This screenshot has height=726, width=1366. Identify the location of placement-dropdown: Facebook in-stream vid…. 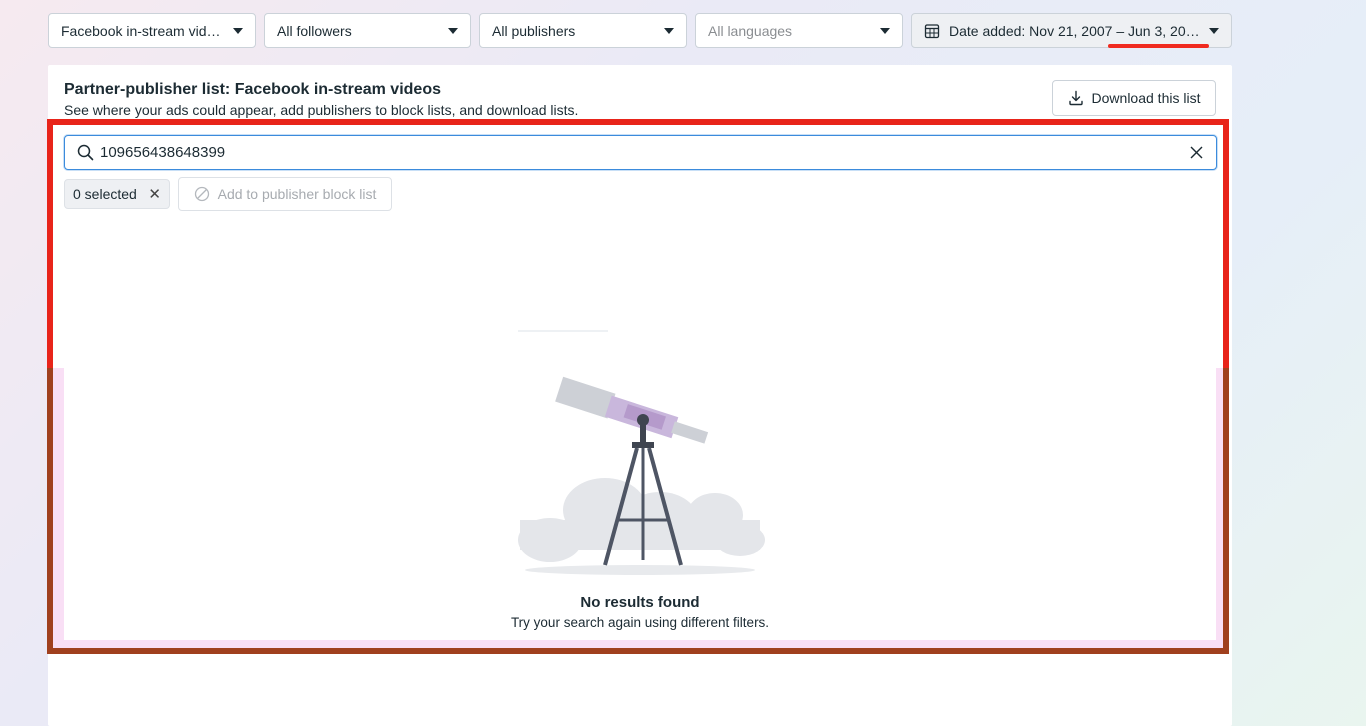
(152, 30).